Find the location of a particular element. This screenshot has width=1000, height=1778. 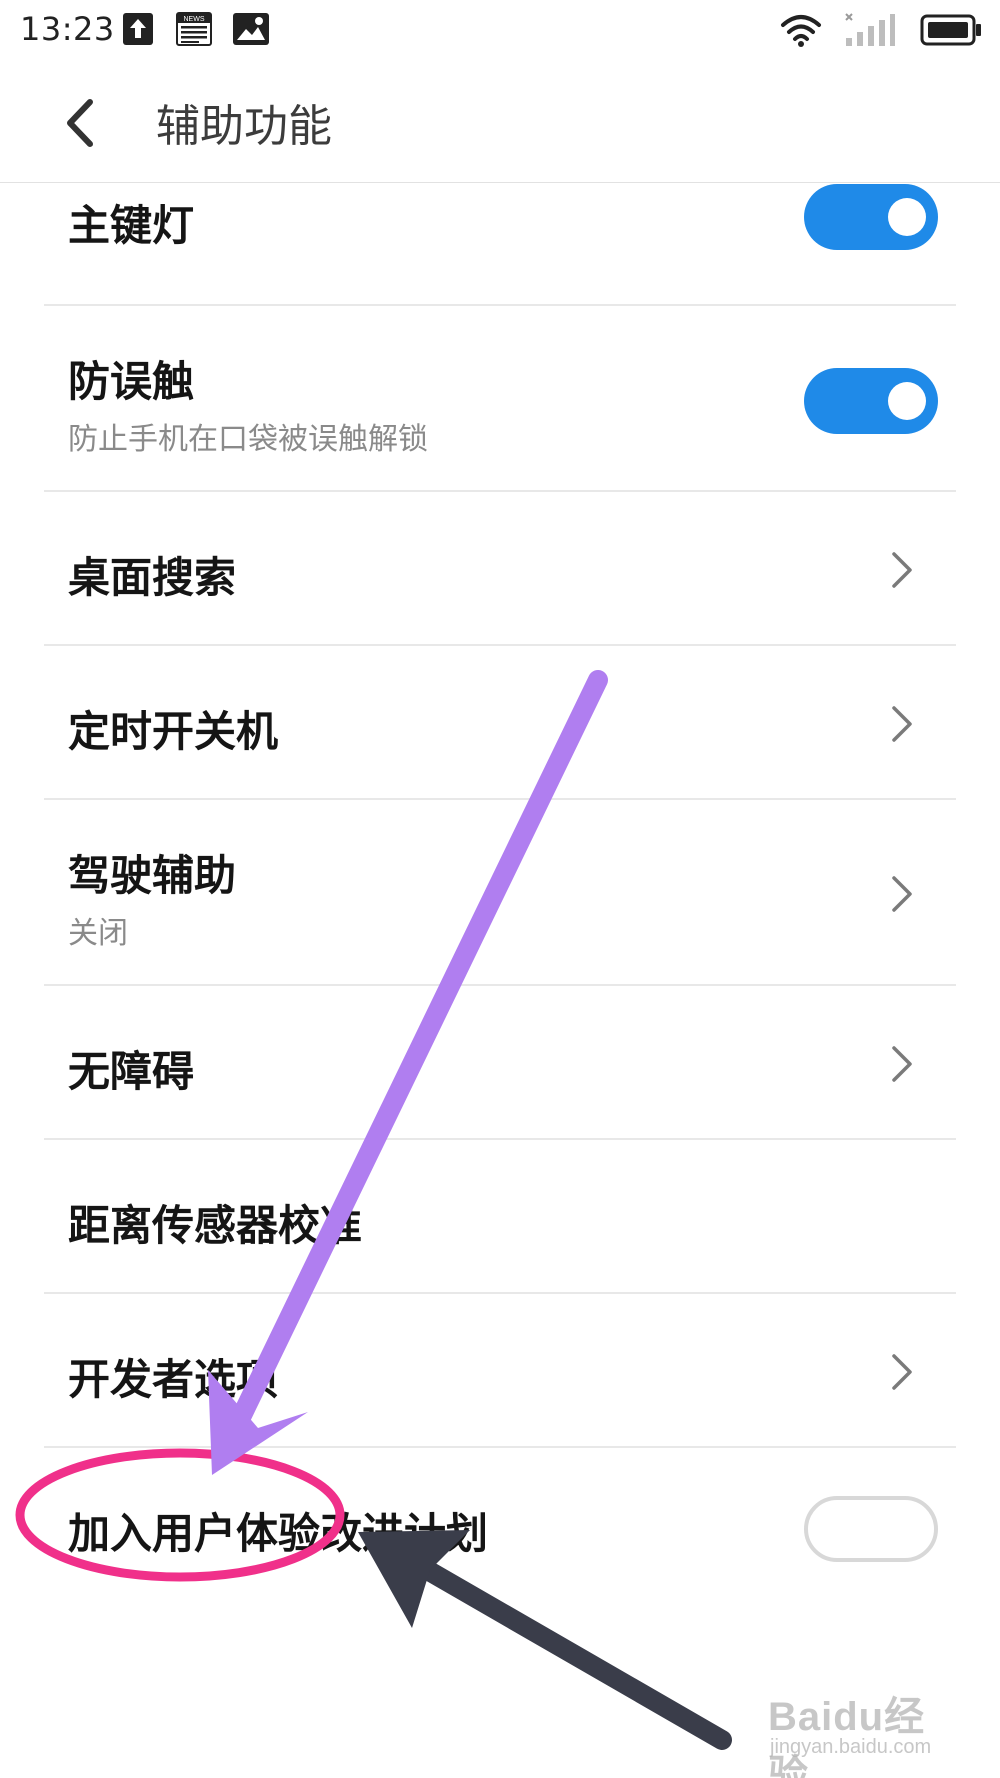

list-item-home-key-light: 主键灯 is located at coordinates (500, 244).